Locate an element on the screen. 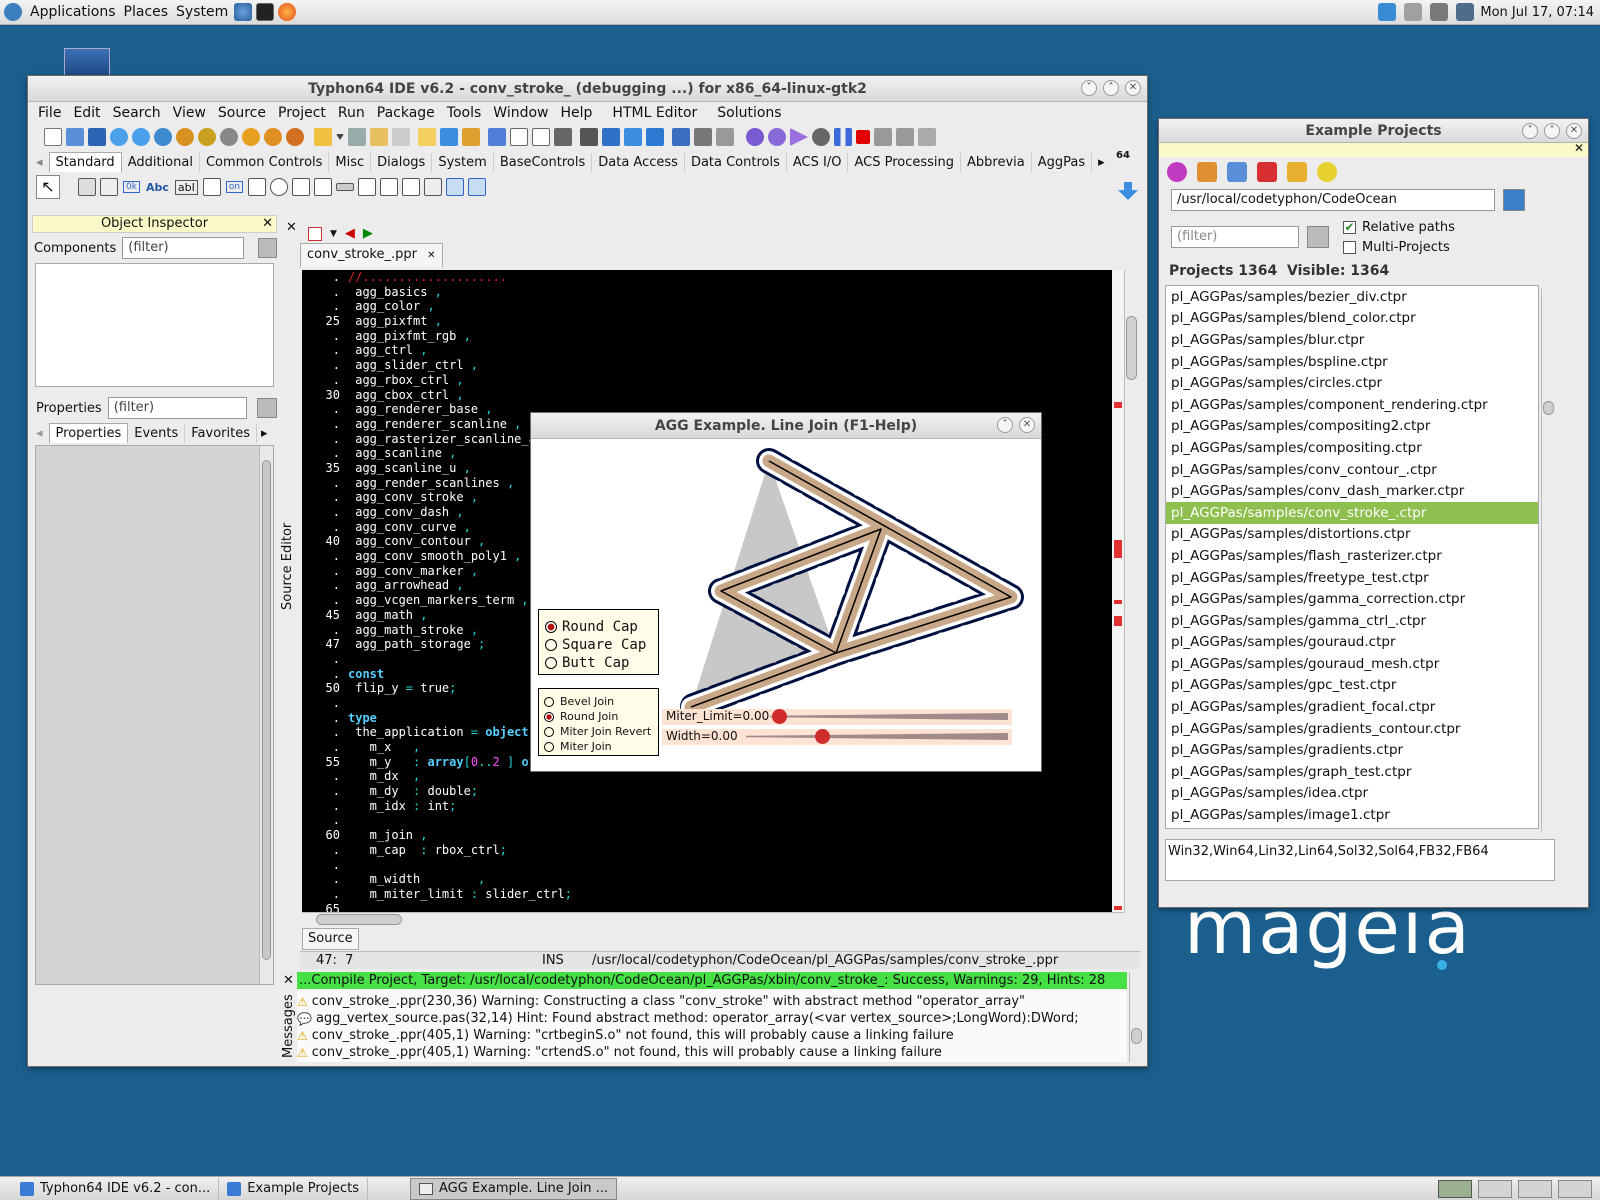  multi-projects-checkbox: Multi-Projects is located at coordinates (1399, 247).